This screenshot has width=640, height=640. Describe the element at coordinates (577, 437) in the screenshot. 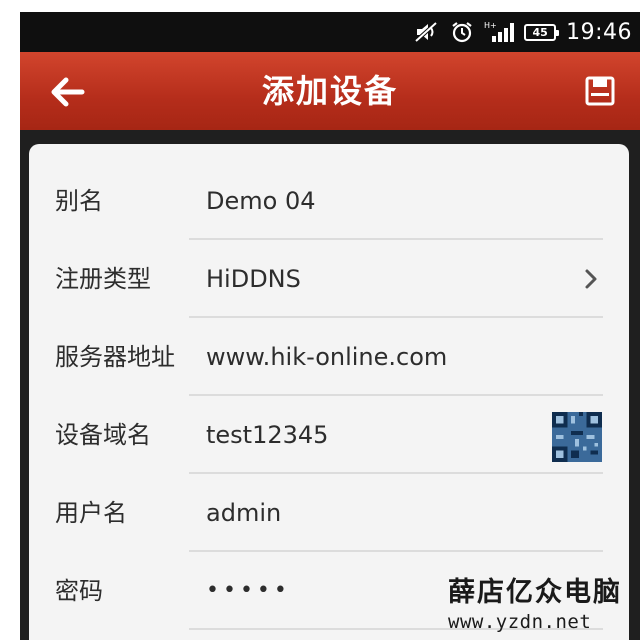

I see `qr-code-icon` at that location.